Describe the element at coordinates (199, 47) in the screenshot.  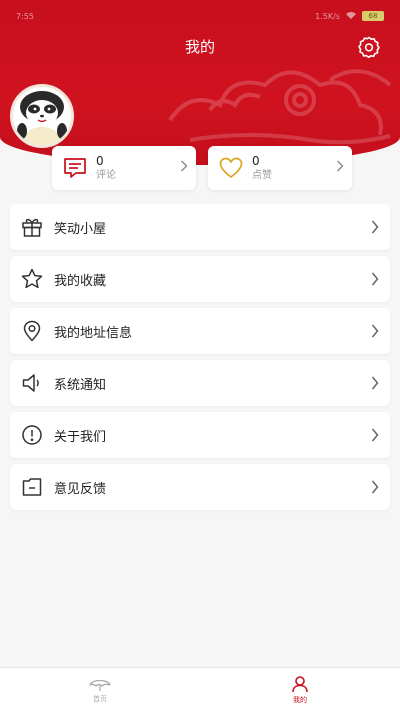
I see `page-title: 我的` at that location.